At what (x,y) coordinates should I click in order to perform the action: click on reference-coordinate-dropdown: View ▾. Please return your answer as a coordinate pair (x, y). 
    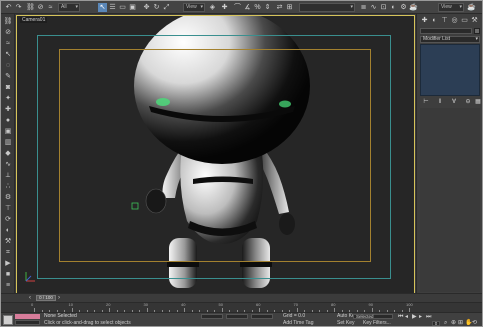
    Looking at the image, I should click on (194, 7).